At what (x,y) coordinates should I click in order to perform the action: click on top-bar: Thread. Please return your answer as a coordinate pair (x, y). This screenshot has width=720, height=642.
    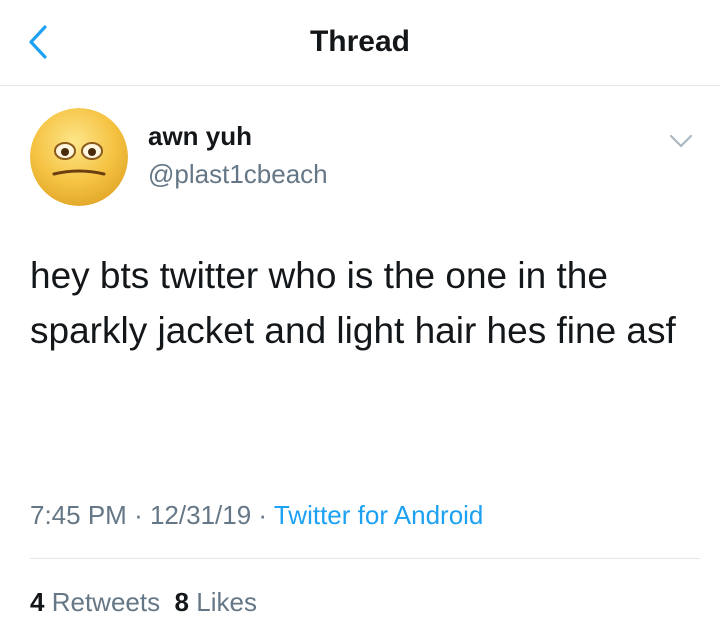
    Looking at the image, I should click on (360, 43).